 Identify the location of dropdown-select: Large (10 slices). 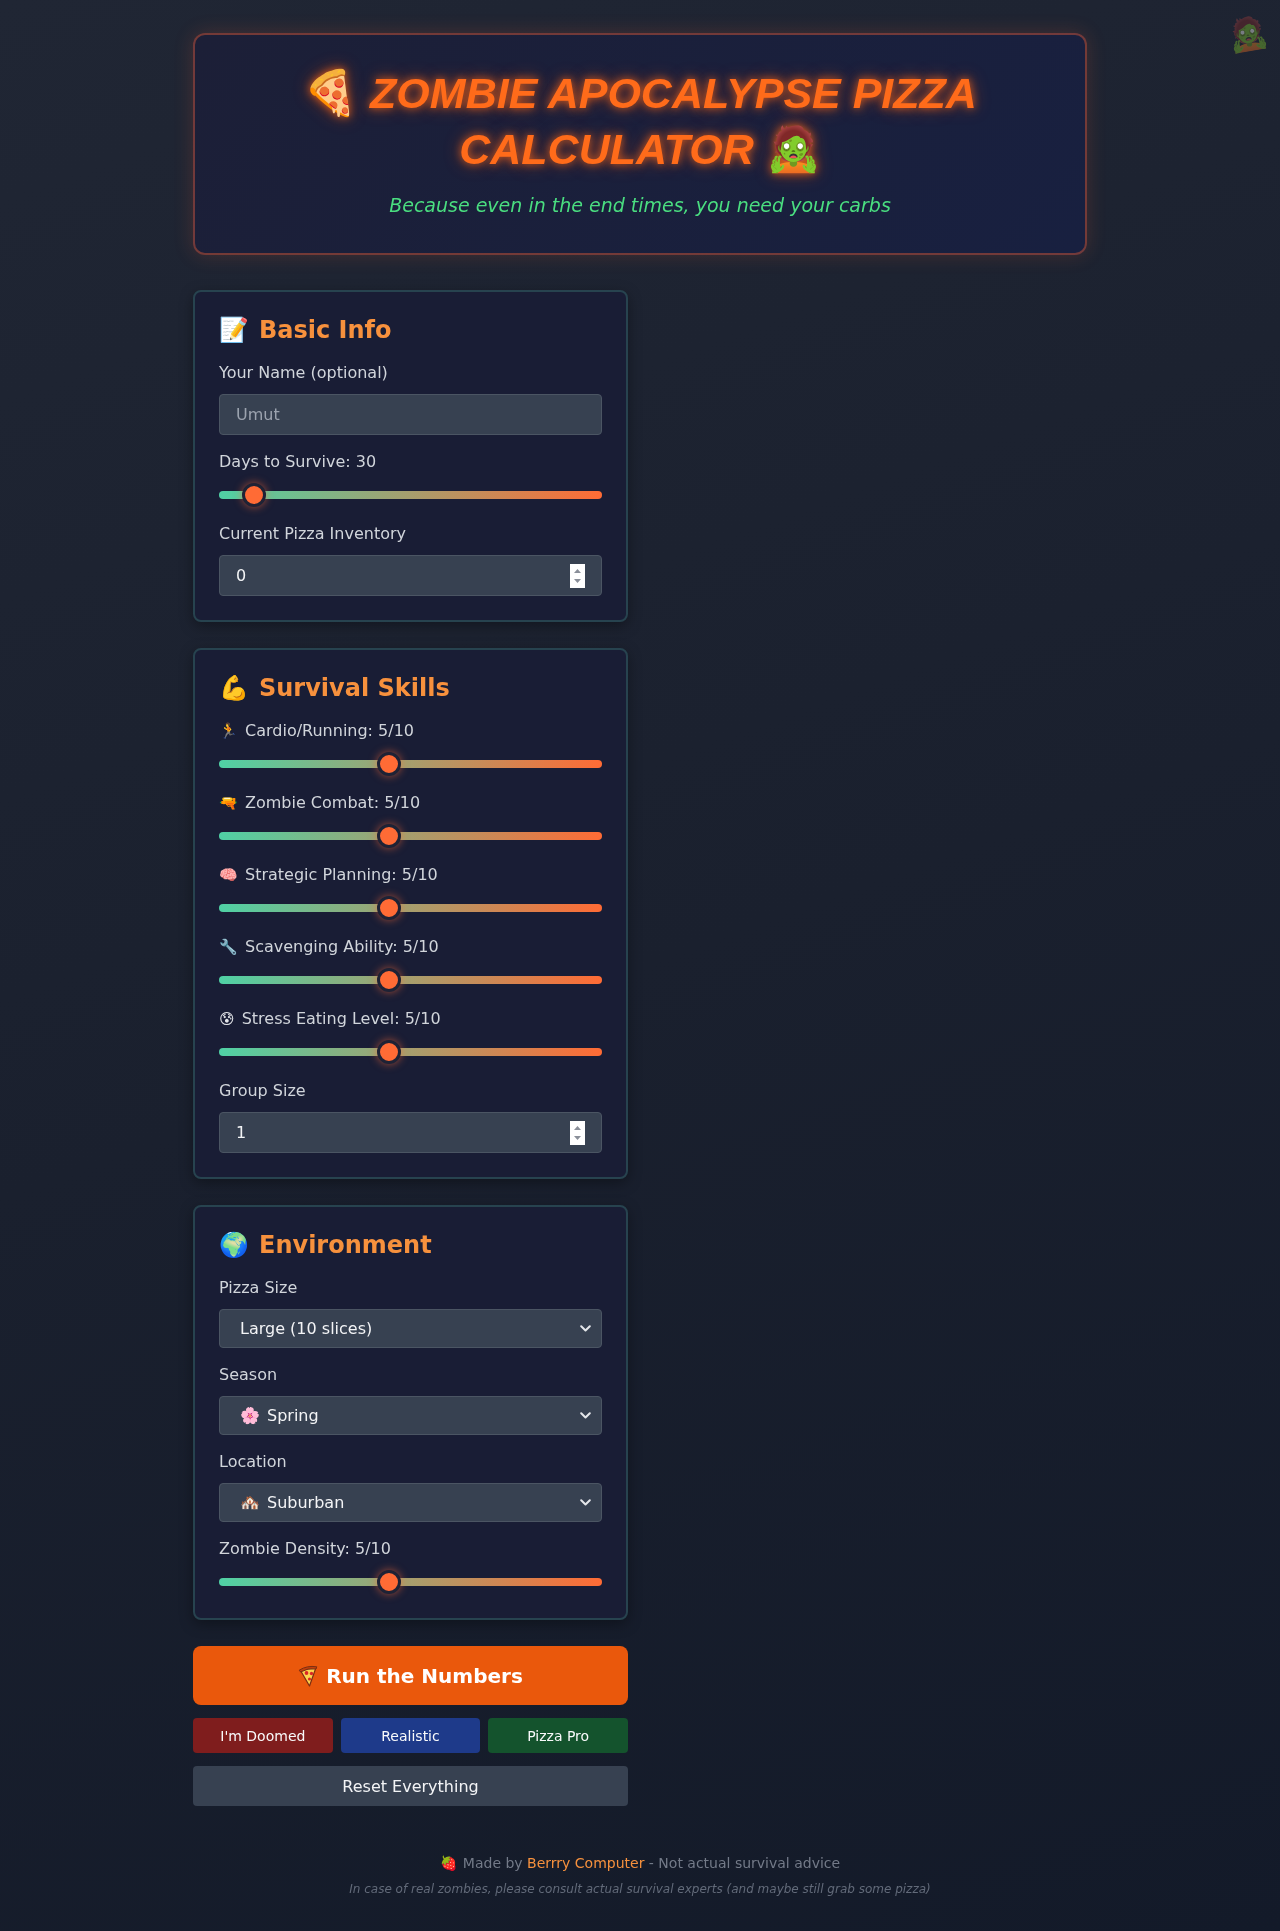
(410, 1328).